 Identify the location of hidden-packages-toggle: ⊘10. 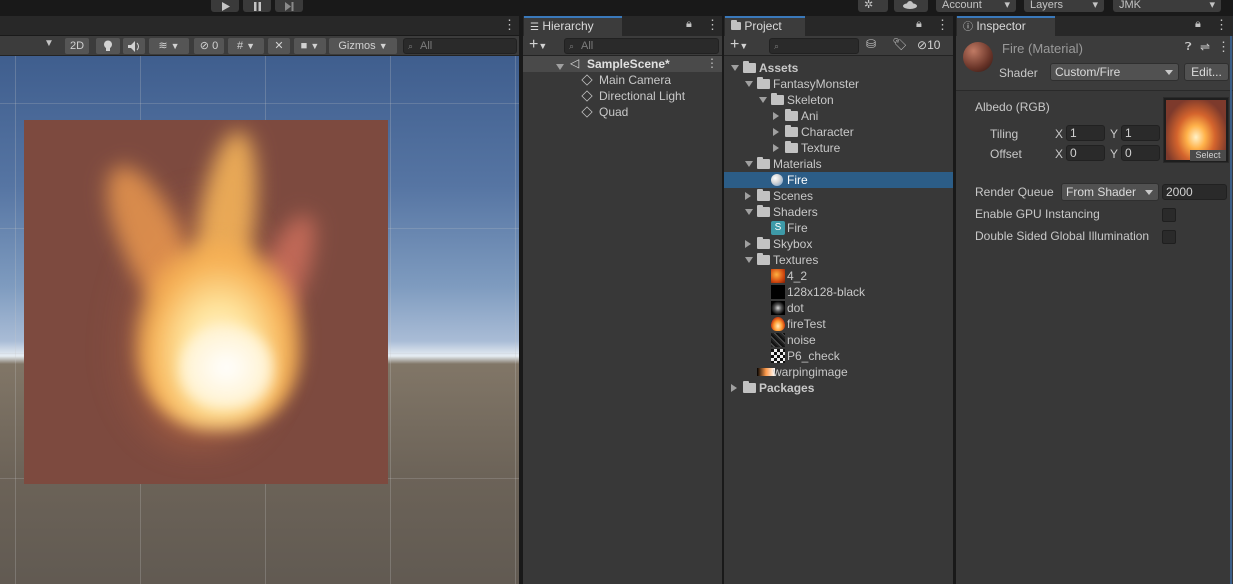
(928, 45).